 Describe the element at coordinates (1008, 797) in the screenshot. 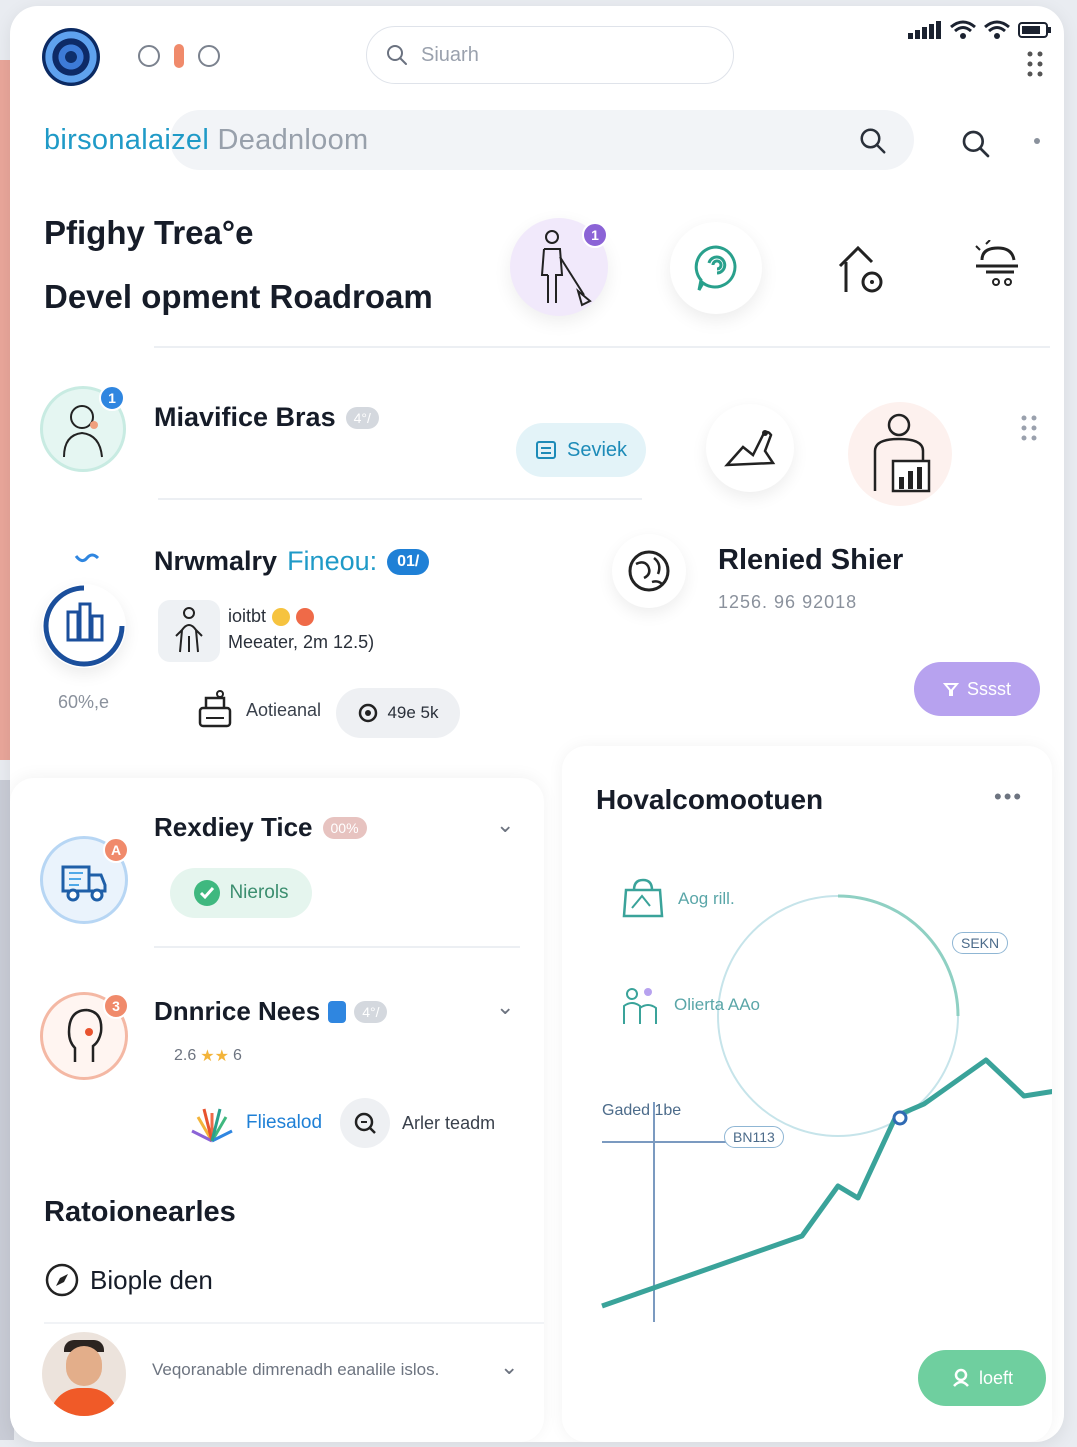

I see `more-icon: •••` at that location.